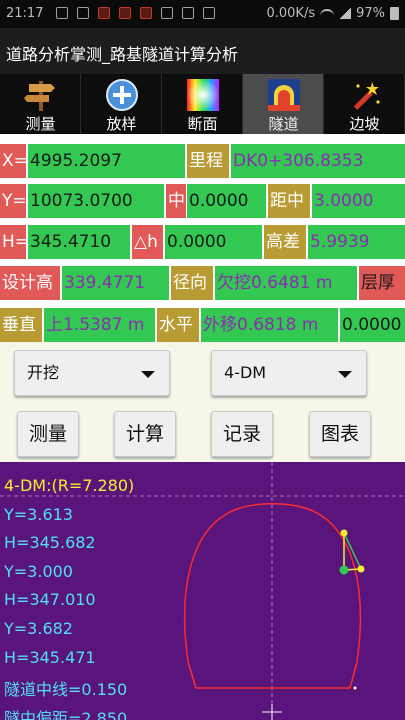  Describe the element at coordinates (213, 242) in the screenshot. I see `delta-h-value: 0.0000` at that location.